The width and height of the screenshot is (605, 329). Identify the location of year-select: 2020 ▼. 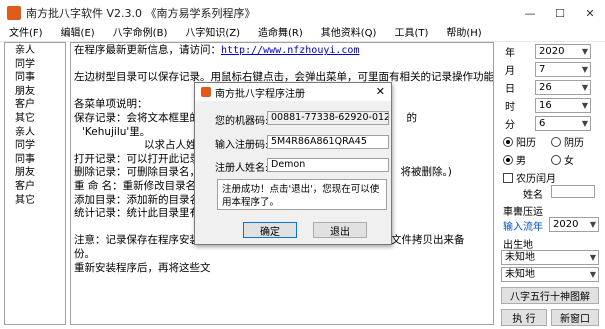
(563, 51).